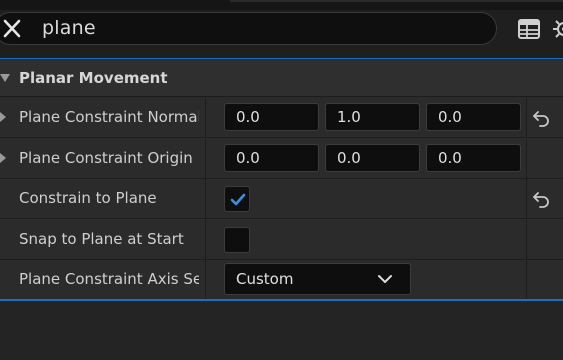 Image resolution: width=563 pixels, height=360 pixels. I want to click on search-input: plane, so click(69, 28).